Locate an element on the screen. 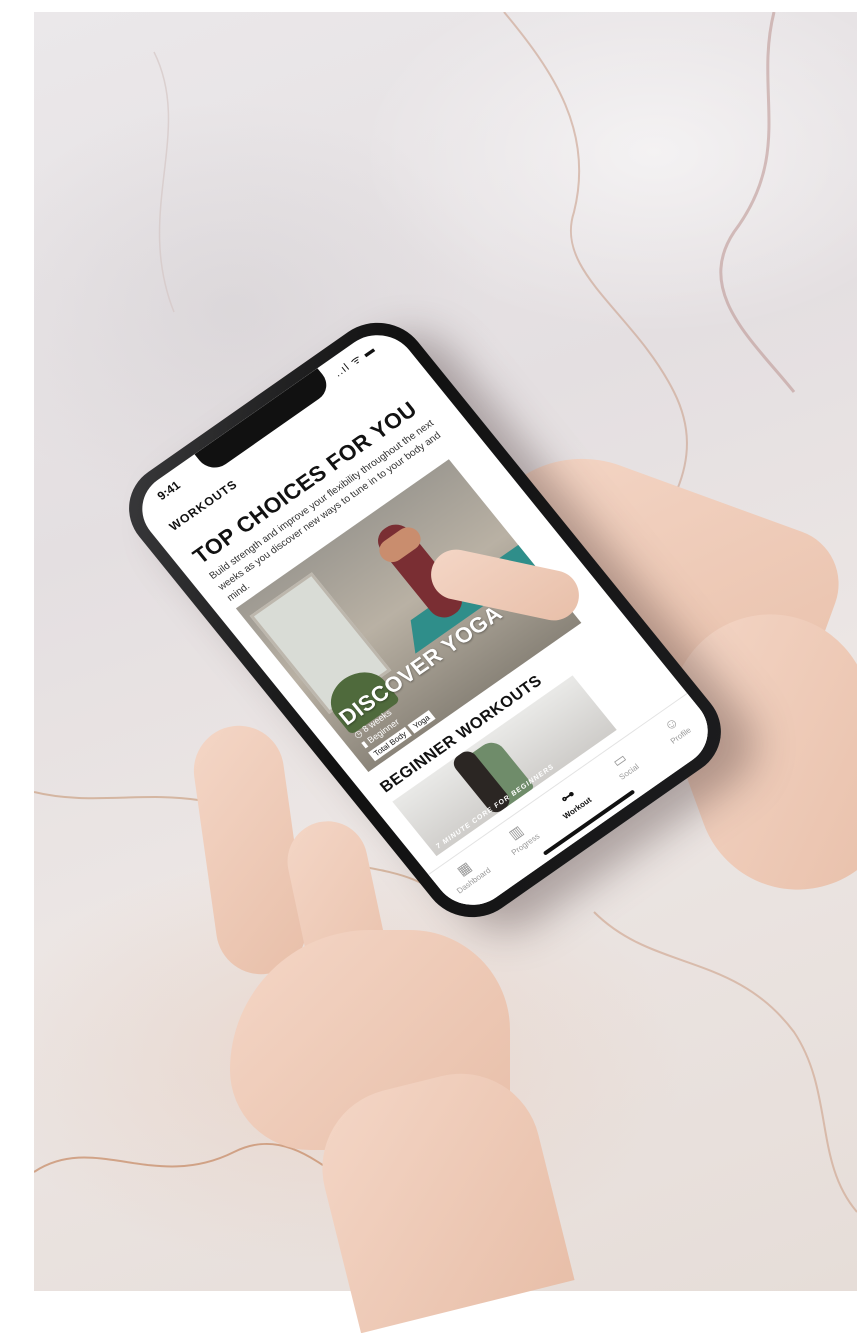  tab-dashboard: ▦ Dashboard is located at coordinates (467, 872).